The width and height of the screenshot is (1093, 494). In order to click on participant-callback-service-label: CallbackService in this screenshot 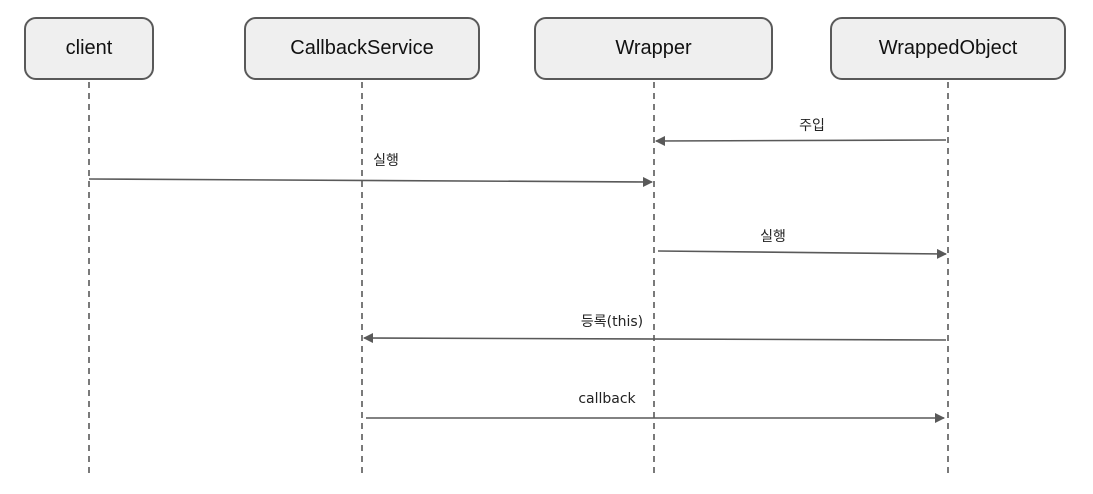, I will do `click(362, 48)`.